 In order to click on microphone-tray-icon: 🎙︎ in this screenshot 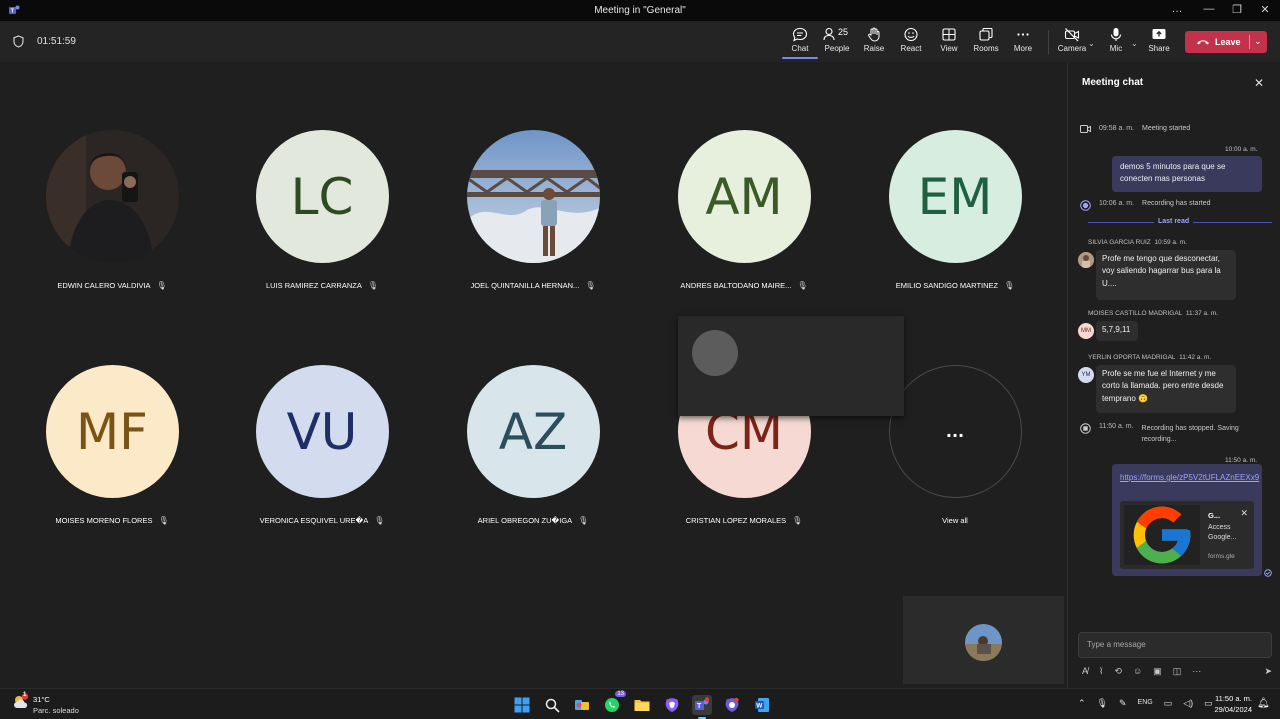, I will do `click(1102, 703)`.